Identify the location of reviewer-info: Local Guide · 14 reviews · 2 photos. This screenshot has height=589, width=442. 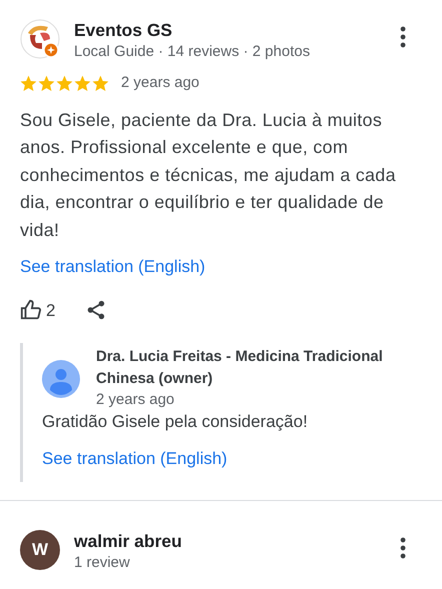
(192, 52).